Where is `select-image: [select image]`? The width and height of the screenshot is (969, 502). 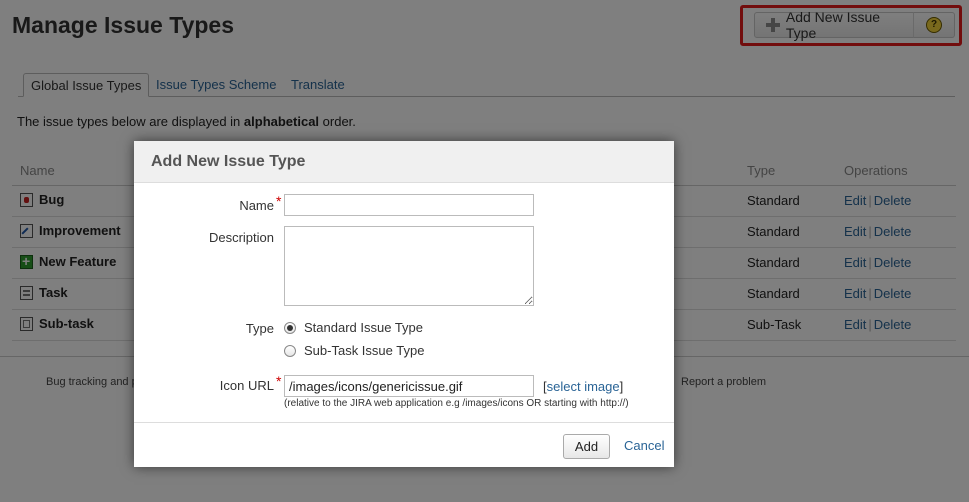
select-image: [select image] is located at coordinates (583, 386).